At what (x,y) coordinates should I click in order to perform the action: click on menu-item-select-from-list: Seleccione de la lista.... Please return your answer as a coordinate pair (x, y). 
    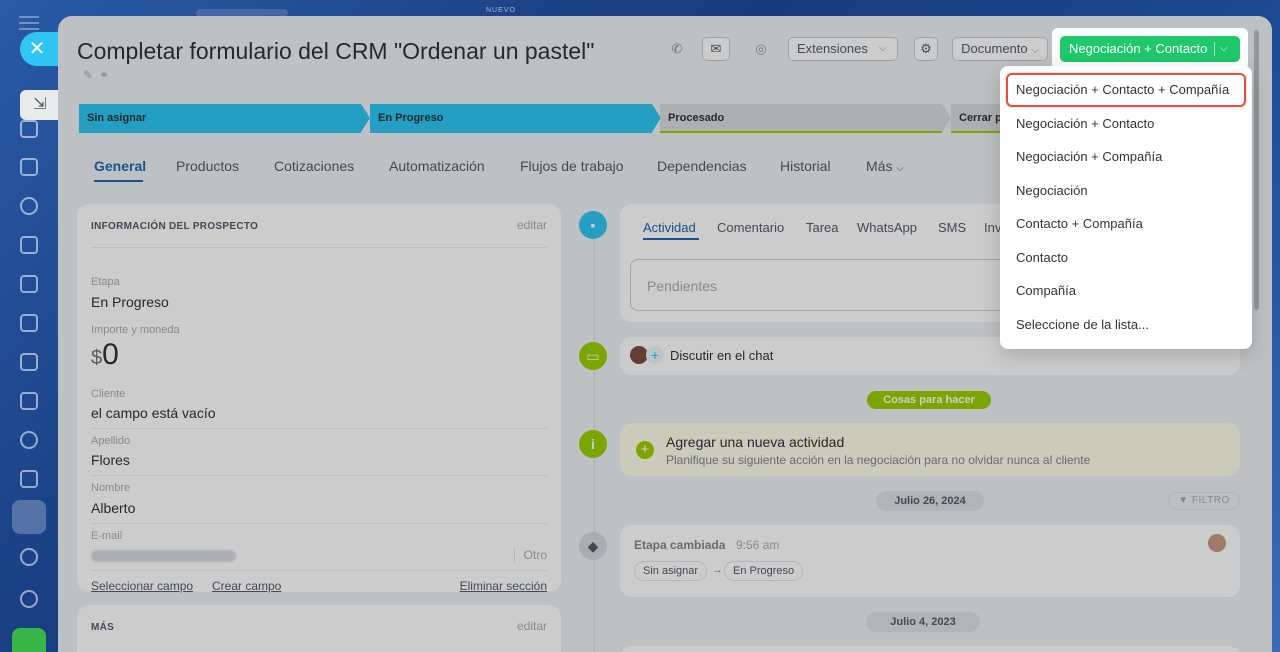
    Looking at the image, I should click on (1082, 324).